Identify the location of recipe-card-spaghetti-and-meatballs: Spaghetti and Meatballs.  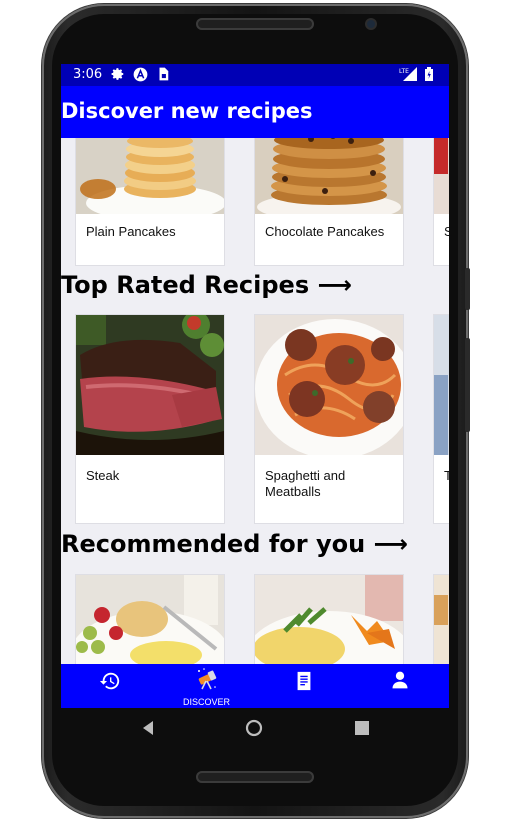
(329, 419).